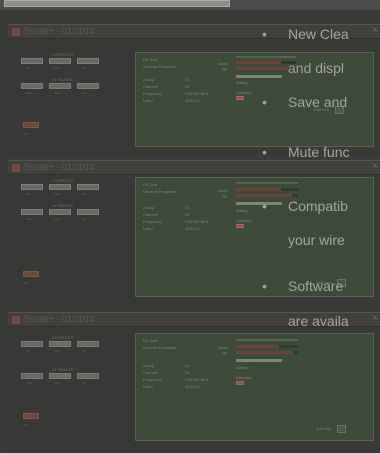 This screenshot has width=380, height=453. I want to click on bullet-text-line: Save and, so click(318, 102).